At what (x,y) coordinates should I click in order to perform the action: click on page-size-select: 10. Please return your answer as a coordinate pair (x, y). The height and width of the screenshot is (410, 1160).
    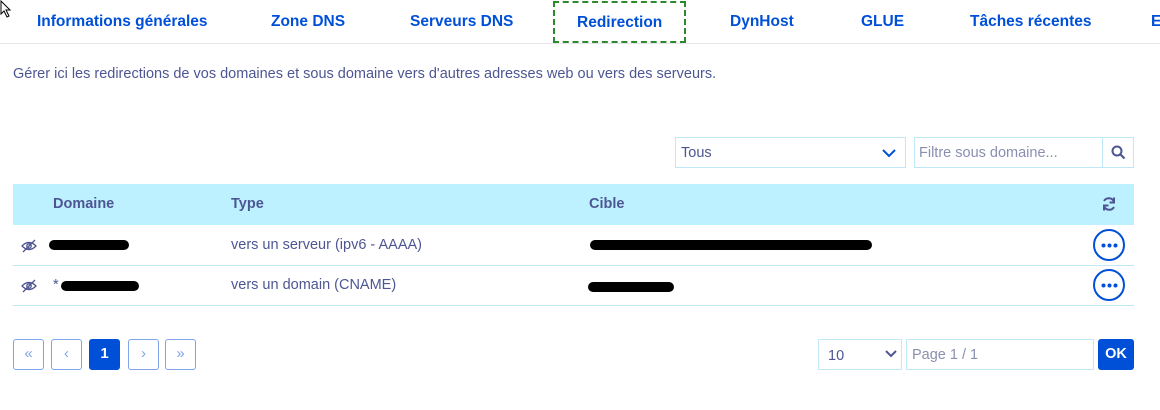
    Looking at the image, I should click on (860, 354).